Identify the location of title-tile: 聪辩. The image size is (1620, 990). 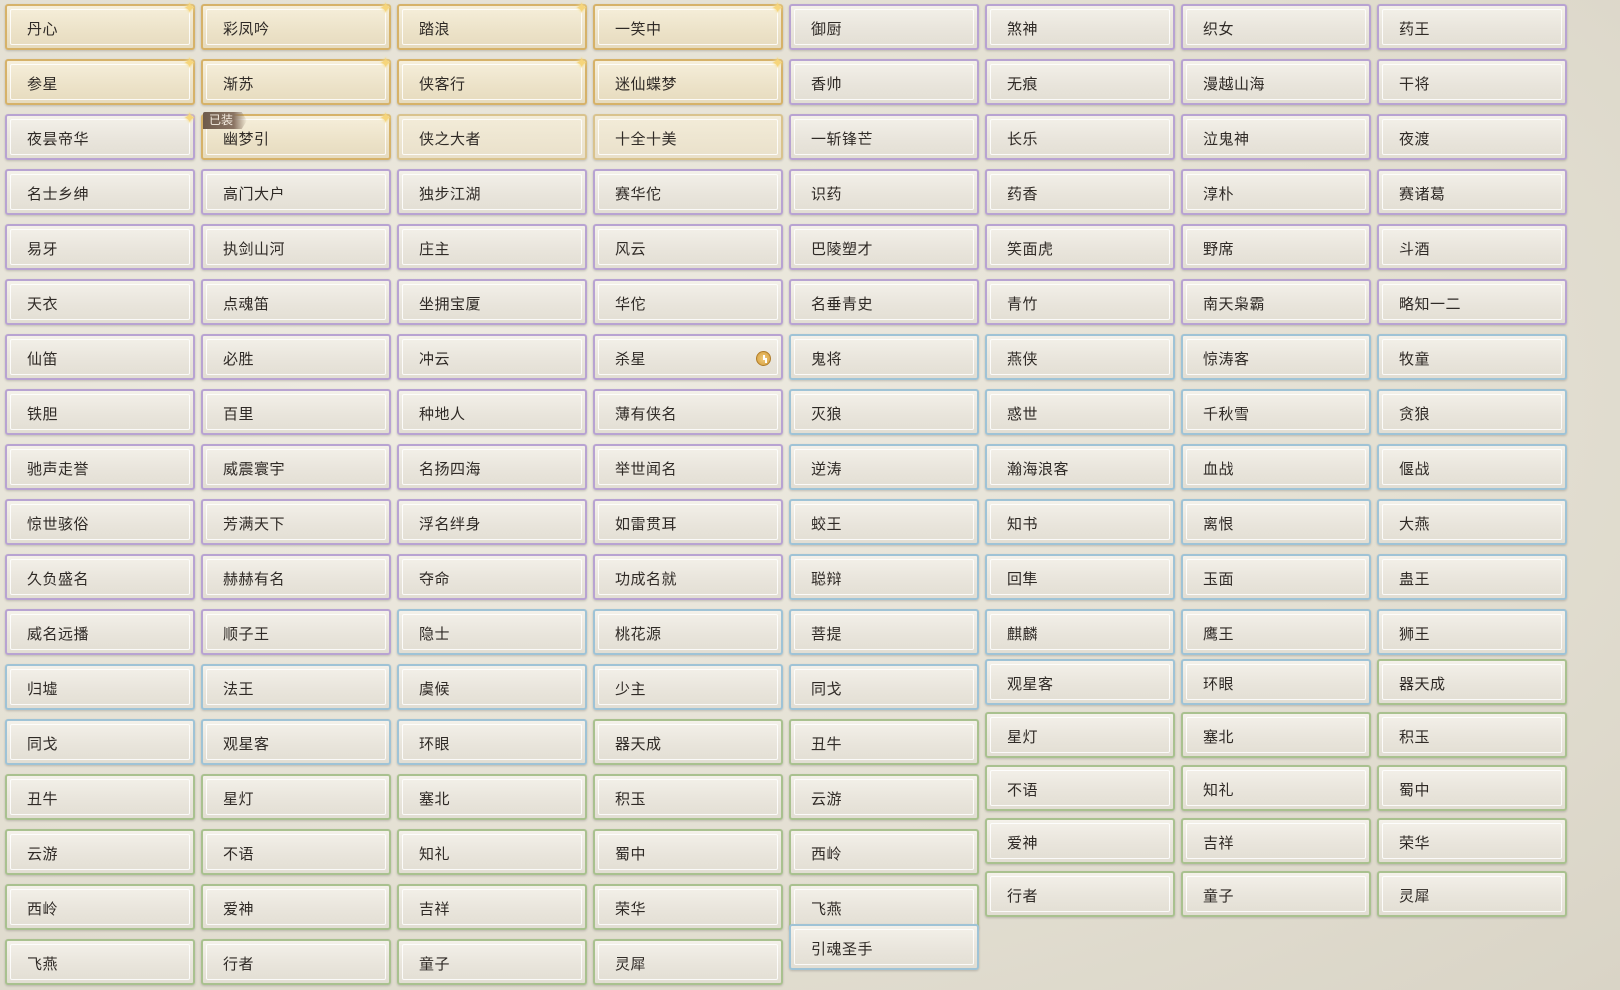
(884, 577).